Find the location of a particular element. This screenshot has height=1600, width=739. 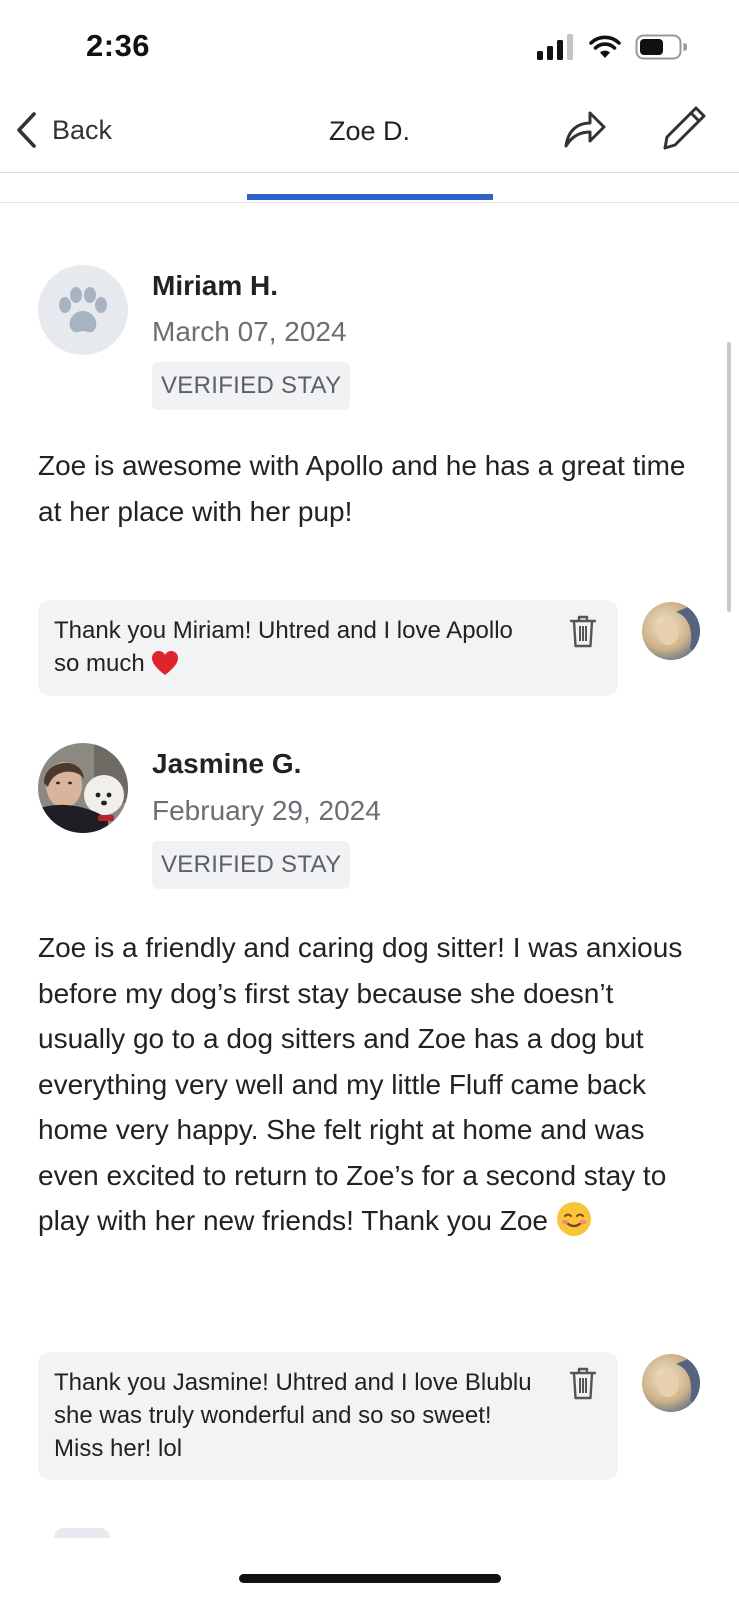

wifi-icon is located at coordinates (605, 46).